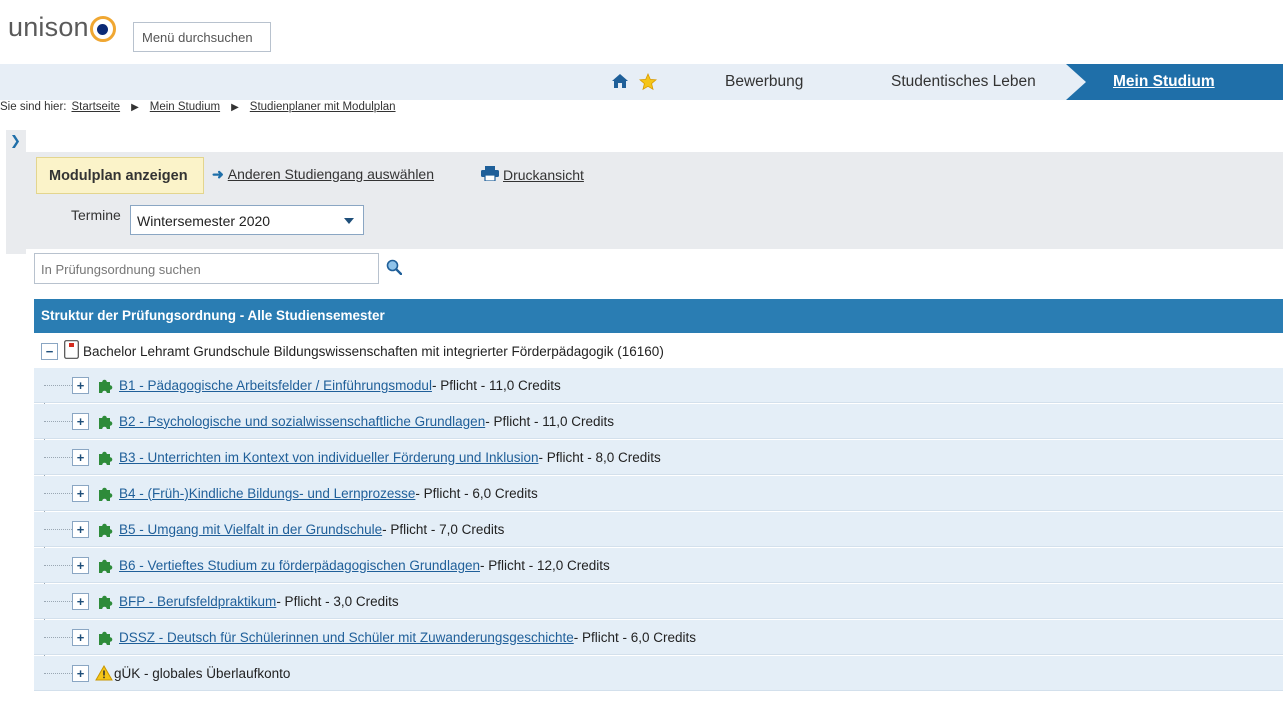 Image resolution: width=1283 pixels, height=702 pixels. I want to click on star-icon, so click(648, 83).